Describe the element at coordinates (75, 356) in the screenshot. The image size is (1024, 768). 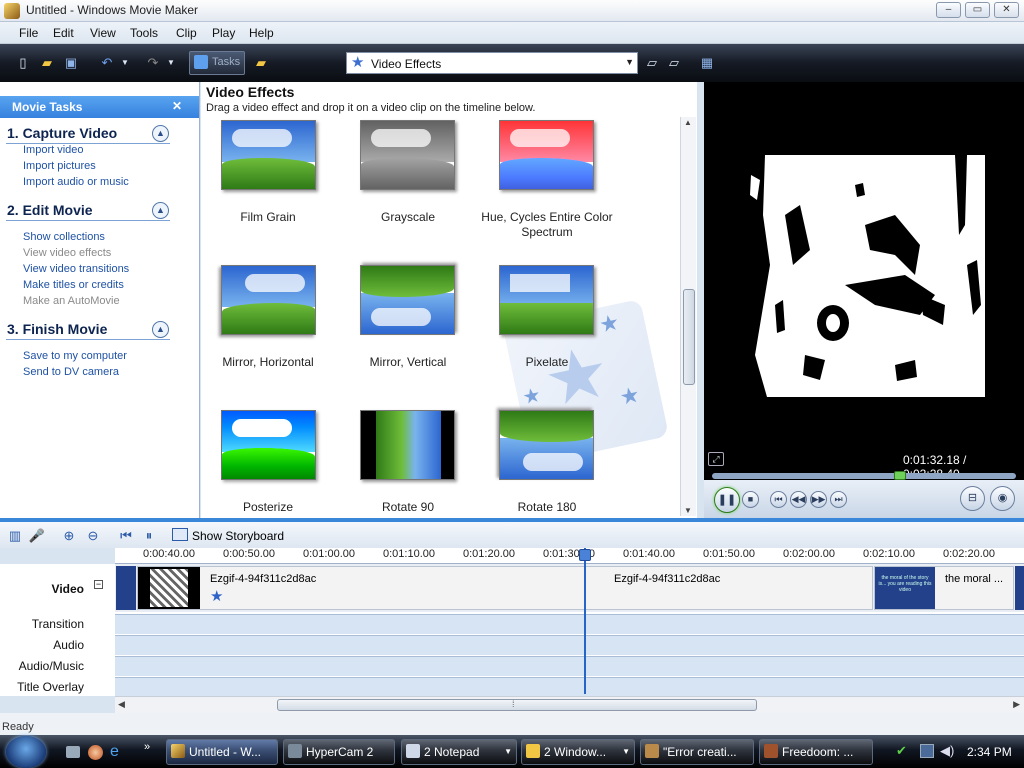
I see `link-save-to-computer: Save to my computer` at that location.